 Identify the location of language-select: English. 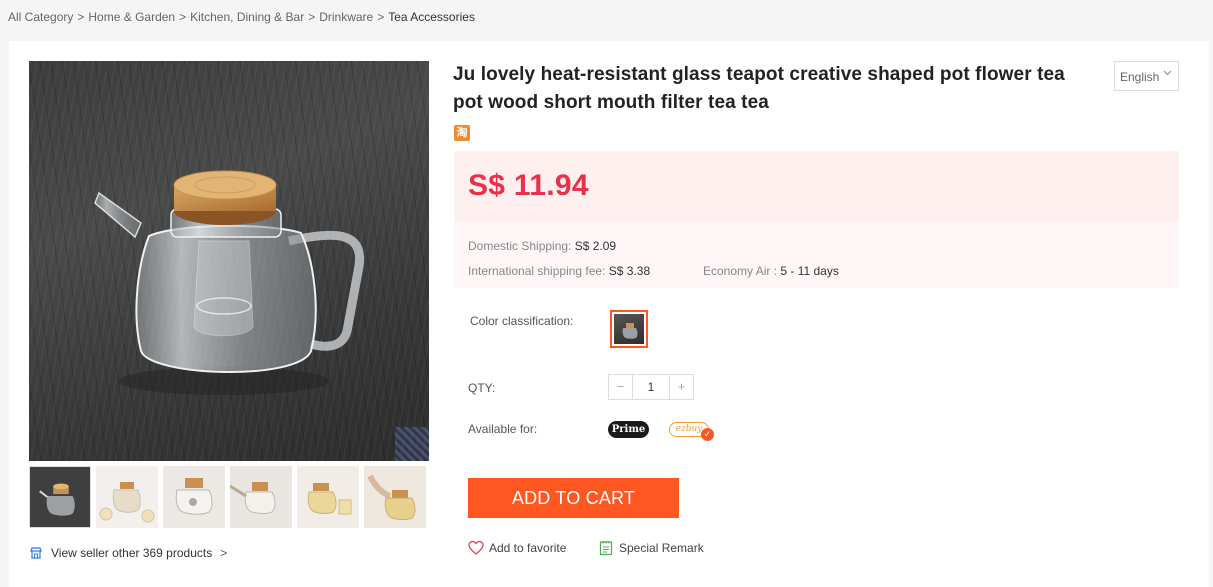
(1146, 76).